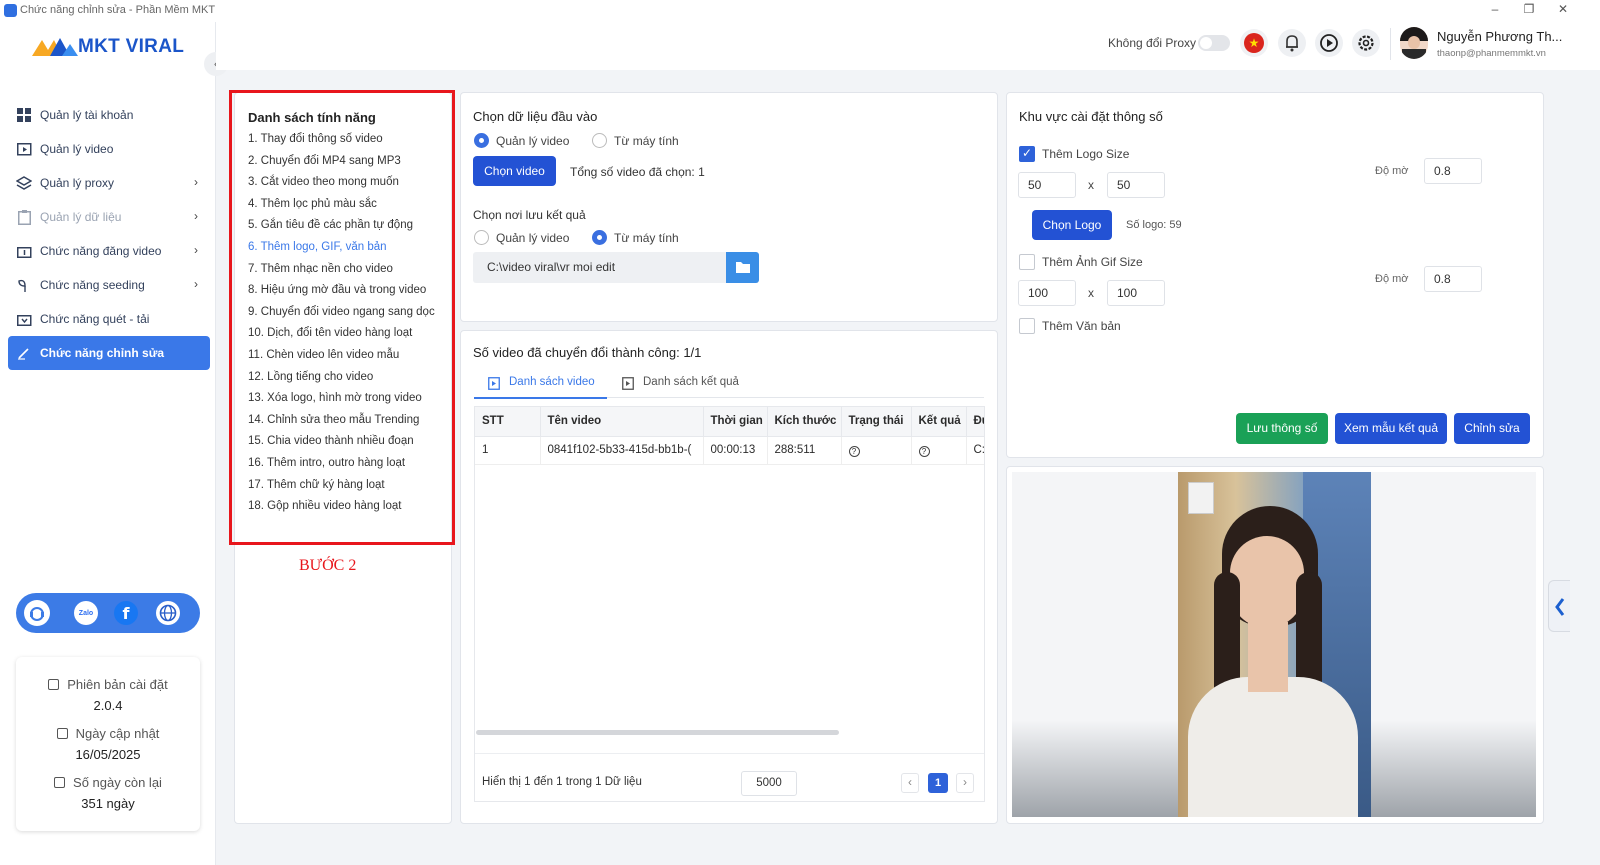  What do you see at coordinates (109, 251) in the screenshot?
I see `sidebar-item-upload: Chức năng đăng video ›` at bounding box center [109, 251].